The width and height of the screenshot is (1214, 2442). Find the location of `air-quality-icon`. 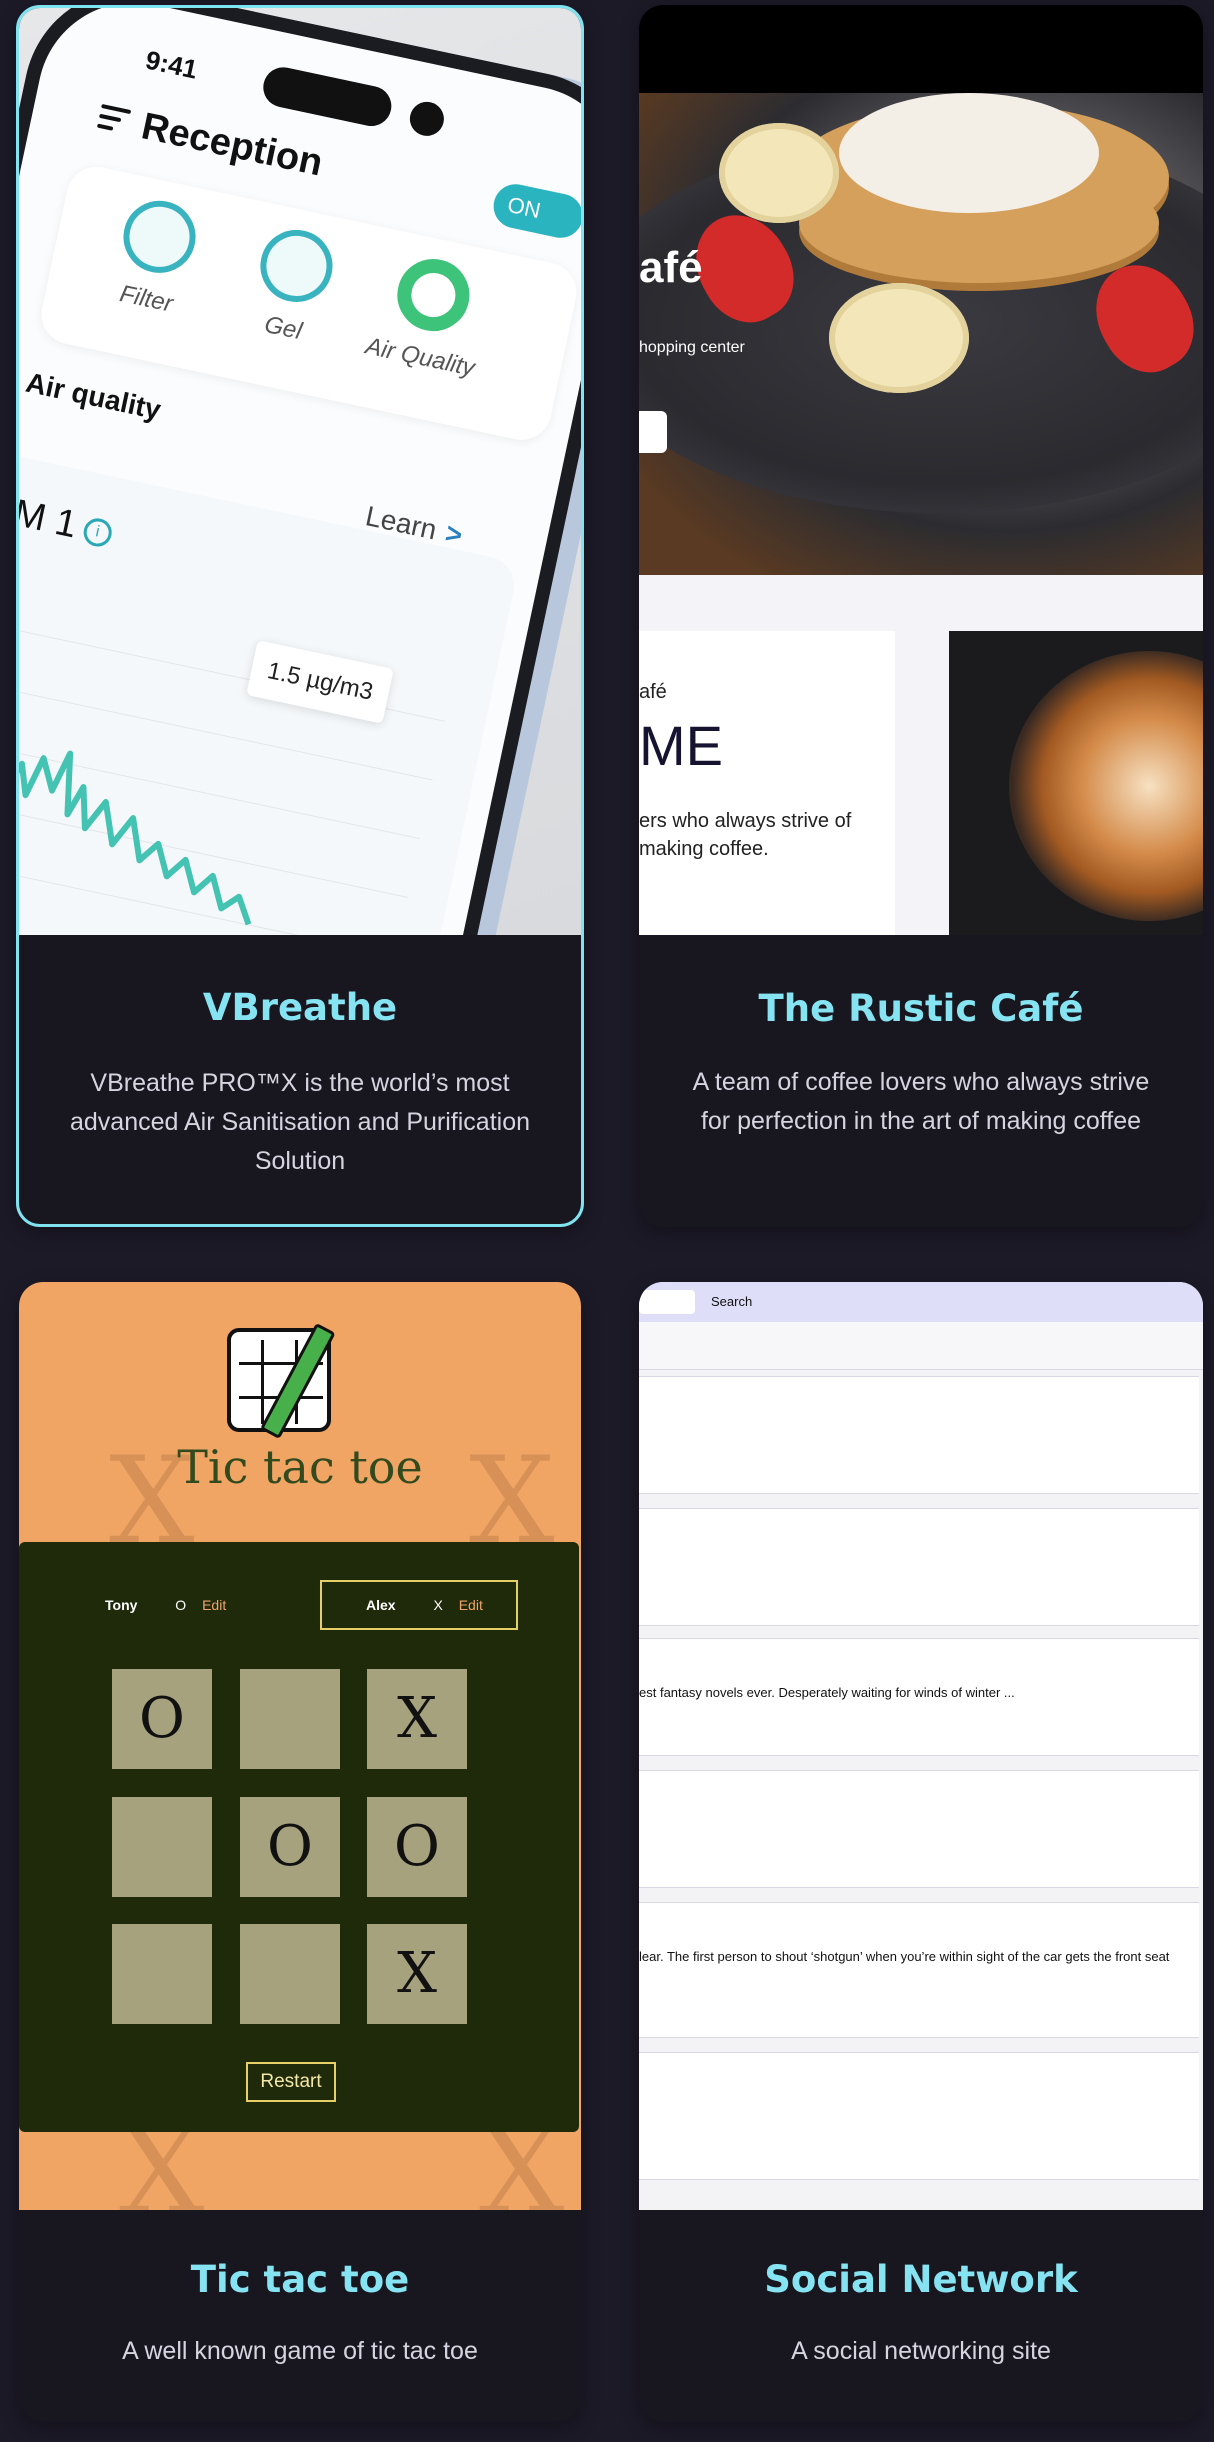

air-quality-icon is located at coordinates (433, 295).